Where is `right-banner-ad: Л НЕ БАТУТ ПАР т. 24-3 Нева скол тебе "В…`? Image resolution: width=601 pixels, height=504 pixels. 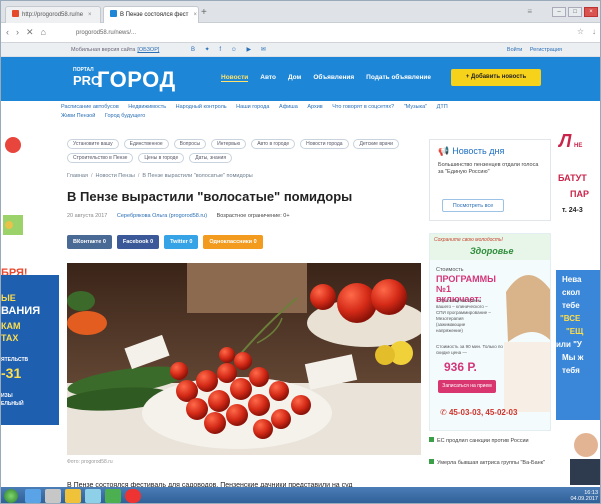 right-banner-ad: Л НЕ БАТУТ ПАР т. 24-3 Нева скол тебе "В… is located at coordinates (578, 305).